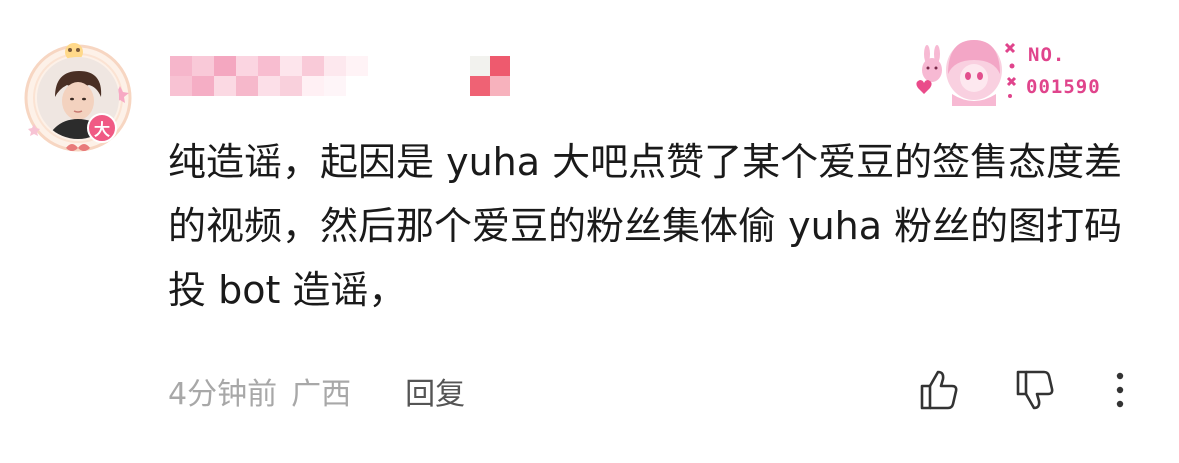  I want to click on comment-meta: 4分钟前 广西 回复, so click(316, 391).